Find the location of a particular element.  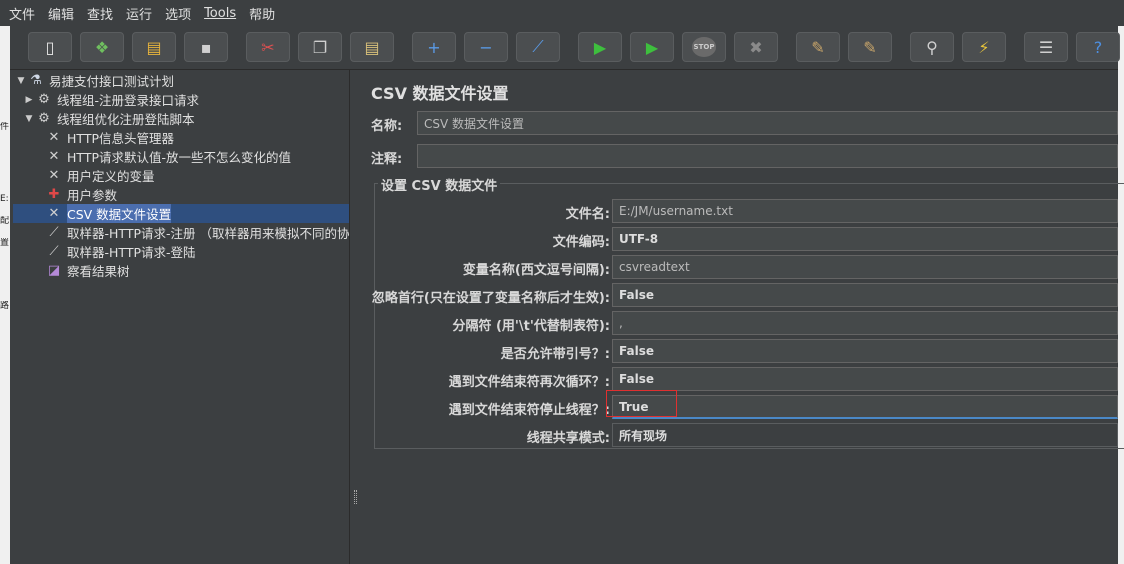

splitter-grip is located at coordinates (355, 497).